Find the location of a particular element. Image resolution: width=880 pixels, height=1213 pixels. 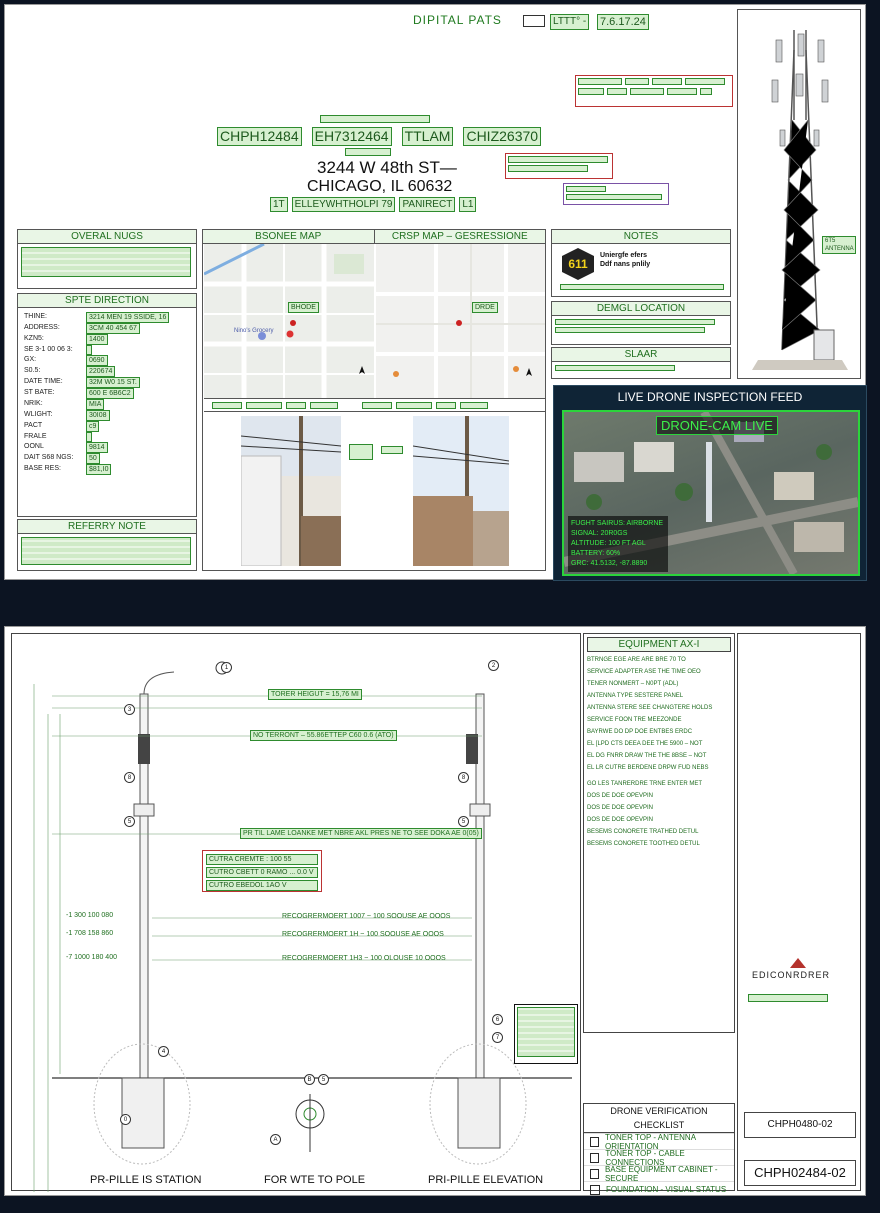

tag-icon is located at coordinates (534, 21).